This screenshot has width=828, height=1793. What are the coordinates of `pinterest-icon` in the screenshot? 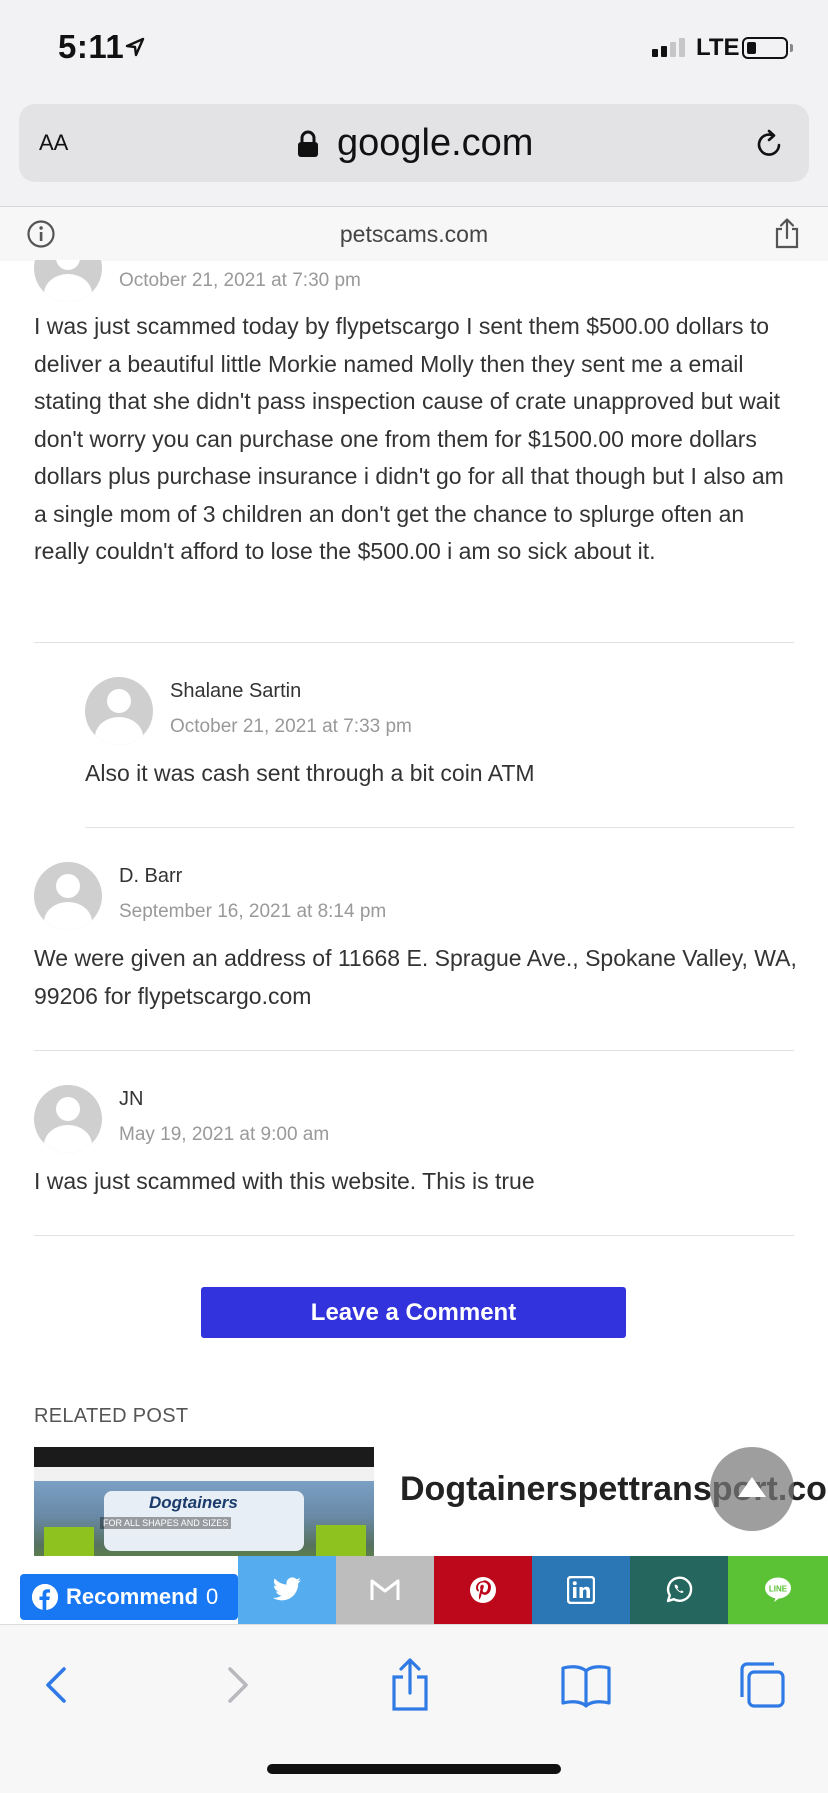 It's located at (483, 1590).